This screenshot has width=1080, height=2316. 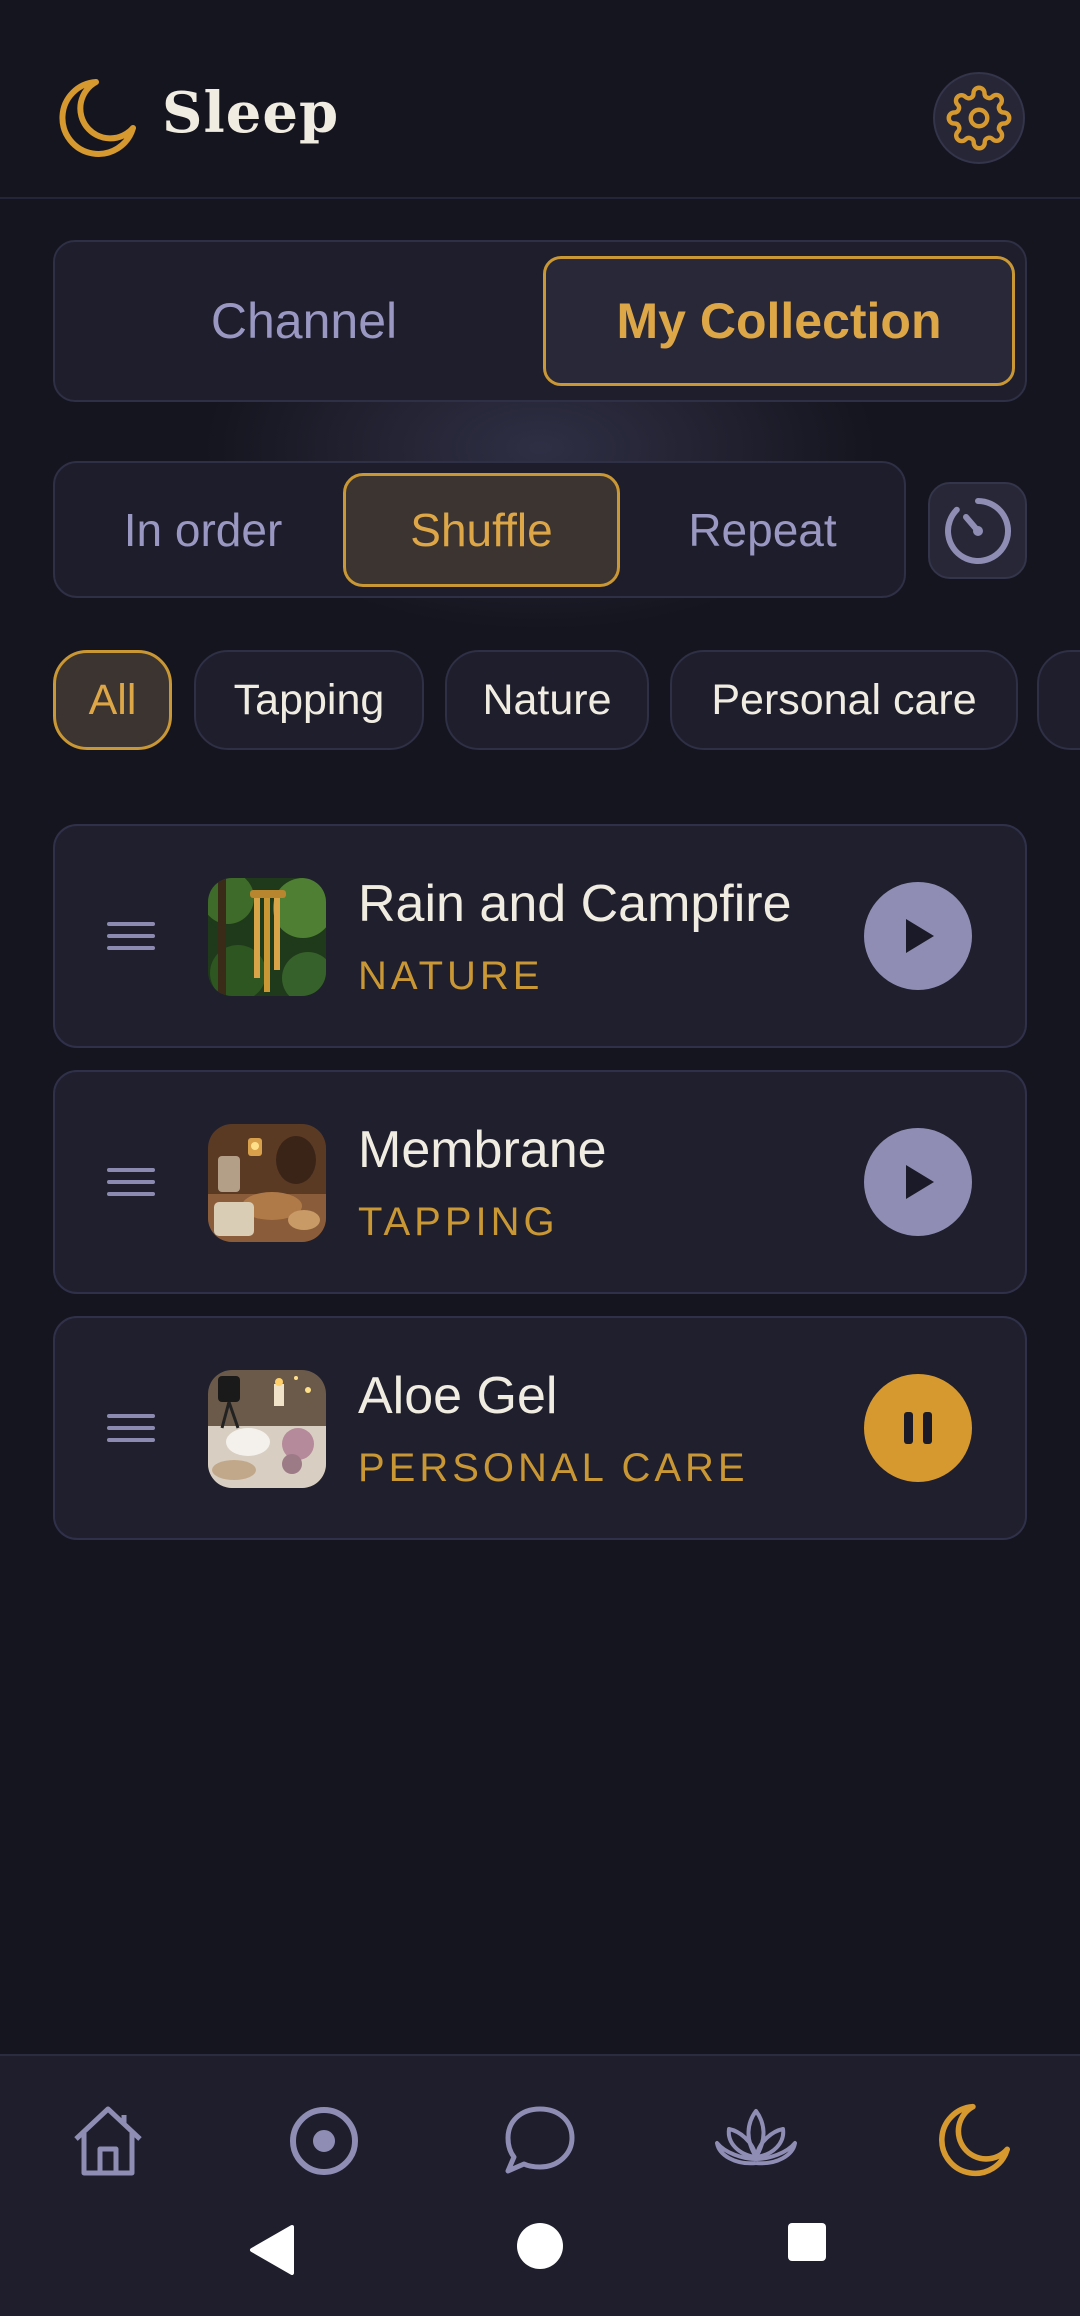 I want to click on pause-button, so click(x=918, y=1428).